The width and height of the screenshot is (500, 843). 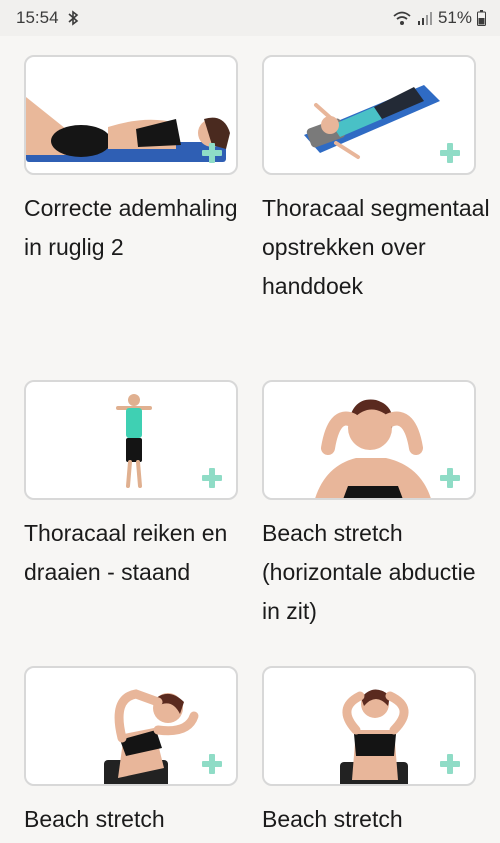 What do you see at coordinates (139, 553) in the screenshot?
I see `exercise-title: Thoracaal reiken en draaien - staand` at bounding box center [139, 553].